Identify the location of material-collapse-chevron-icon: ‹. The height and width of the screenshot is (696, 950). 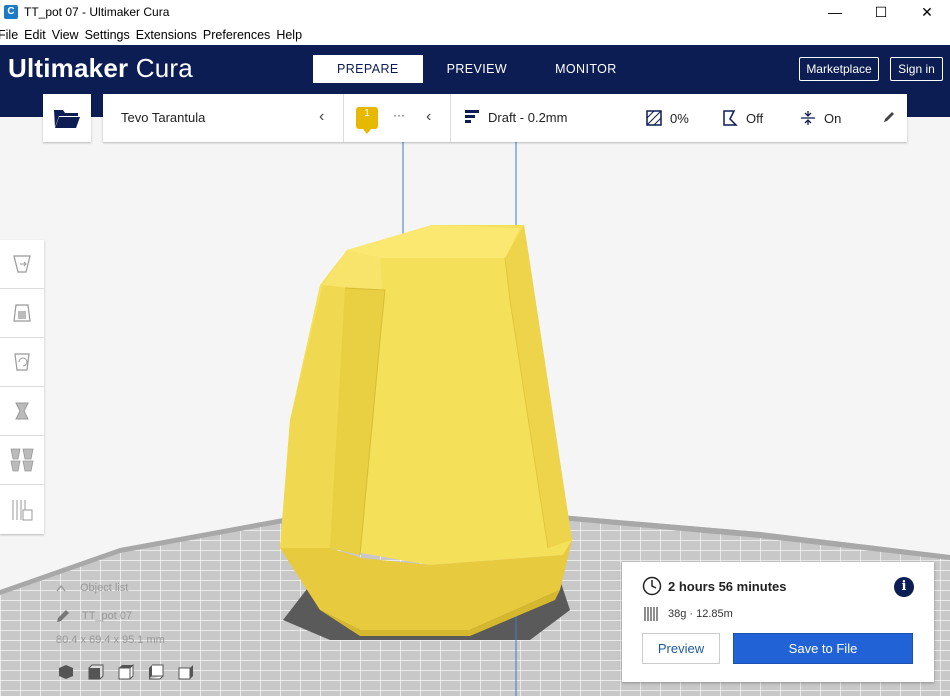
(428, 117).